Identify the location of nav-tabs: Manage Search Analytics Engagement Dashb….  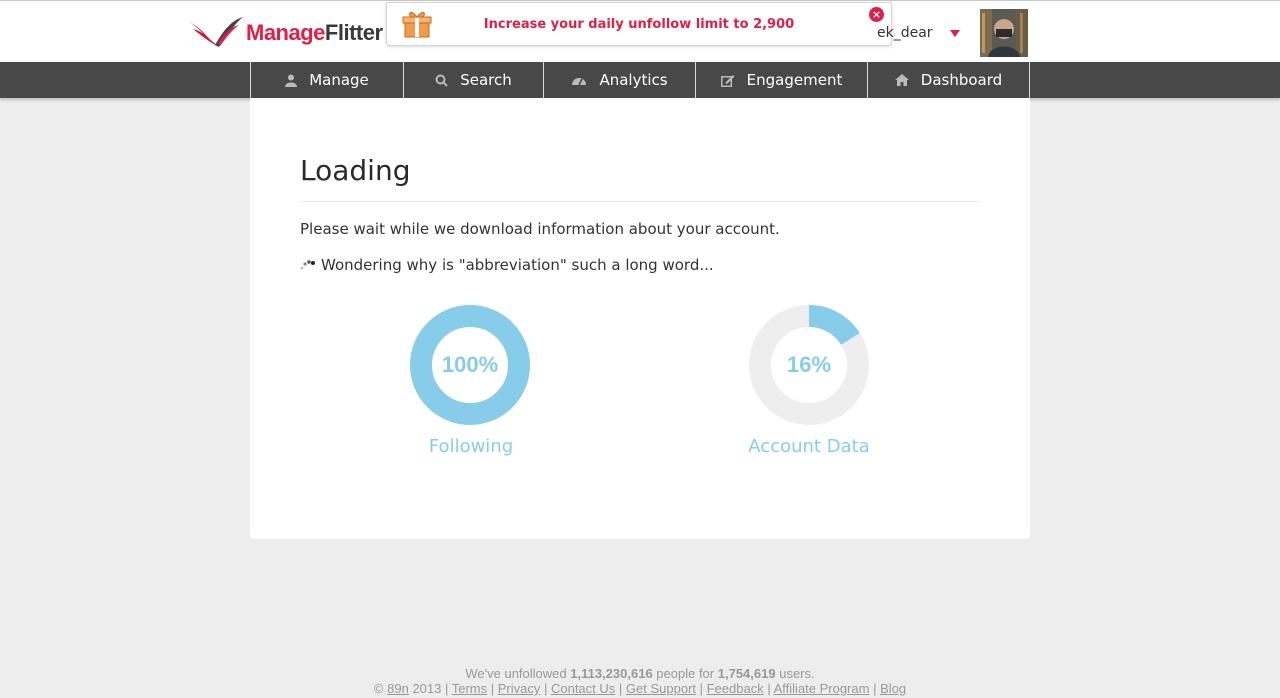
(640, 80).